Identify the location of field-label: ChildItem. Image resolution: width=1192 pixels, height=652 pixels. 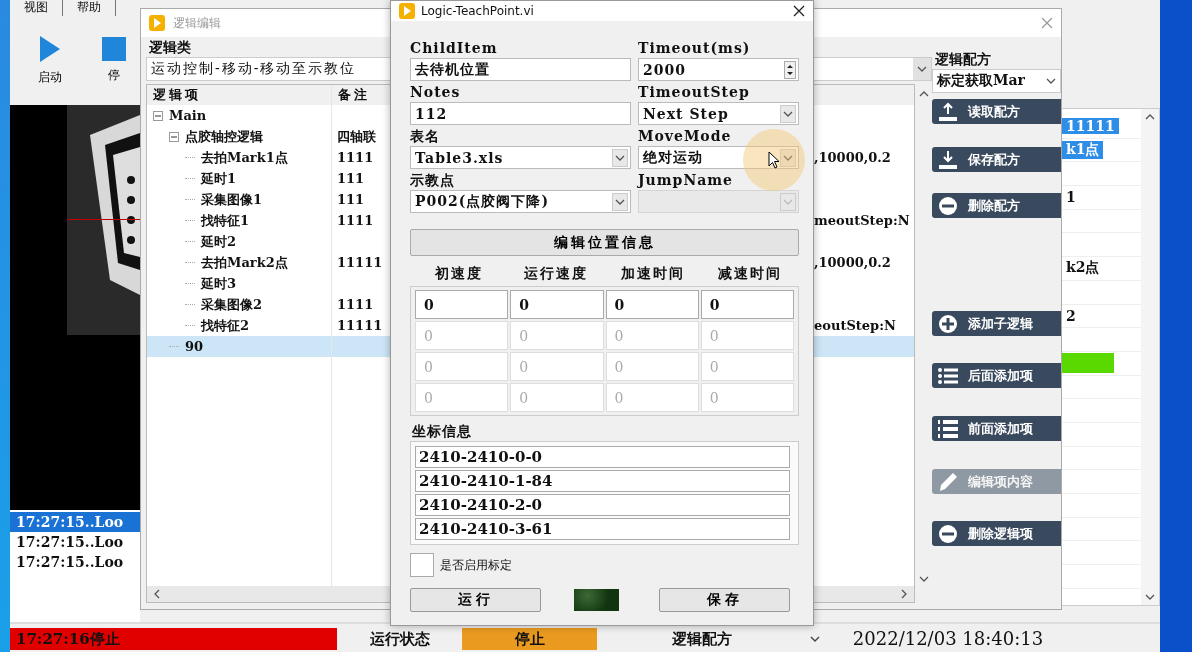
(454, 48).